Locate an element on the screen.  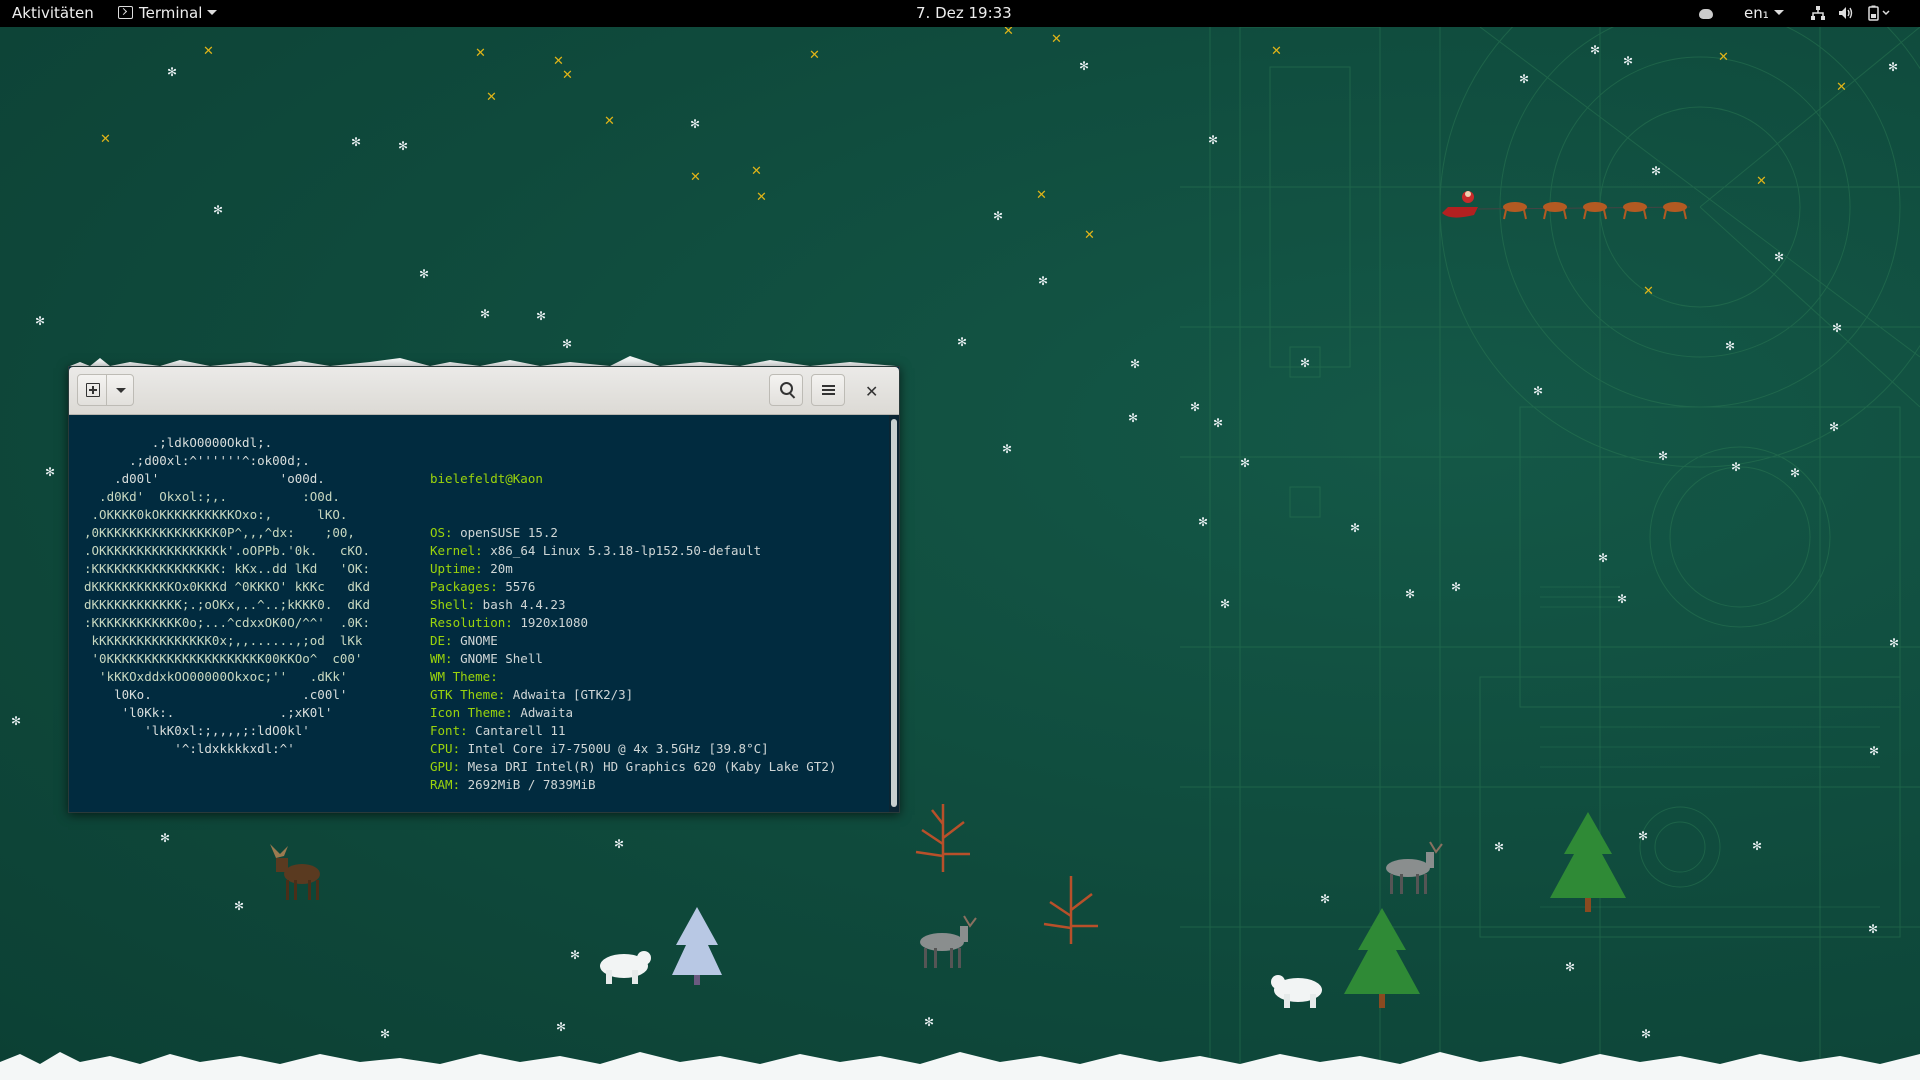
terminal-scrollbar is located at coordinates (894, 613).